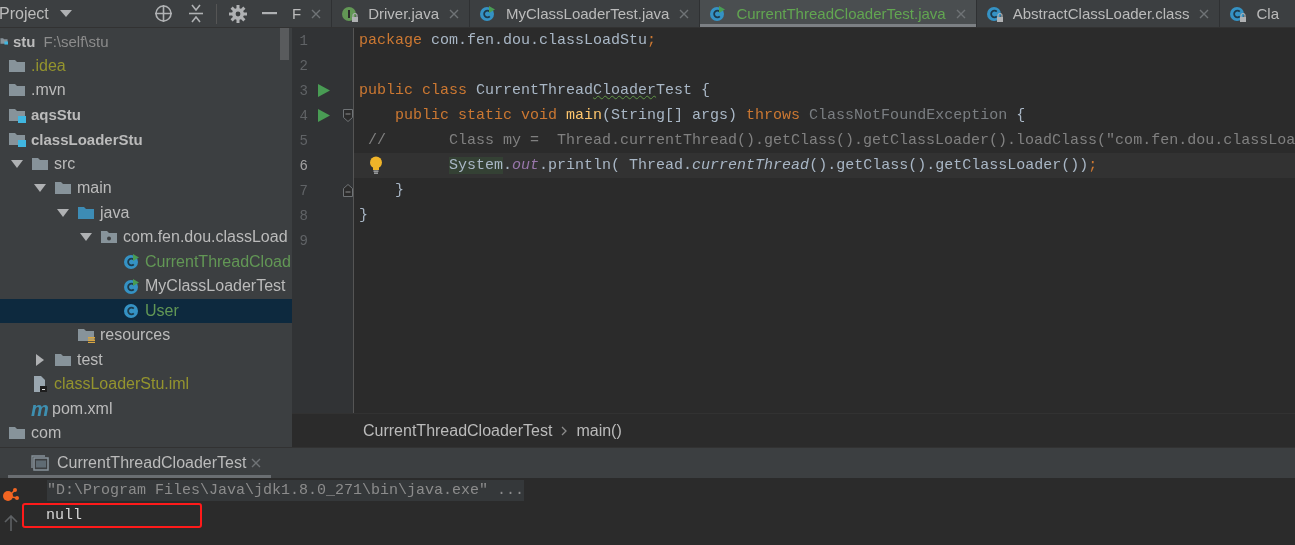 This screenshot has width=1295, height=545. I want to click on tree-item: src, so click(146, 163).